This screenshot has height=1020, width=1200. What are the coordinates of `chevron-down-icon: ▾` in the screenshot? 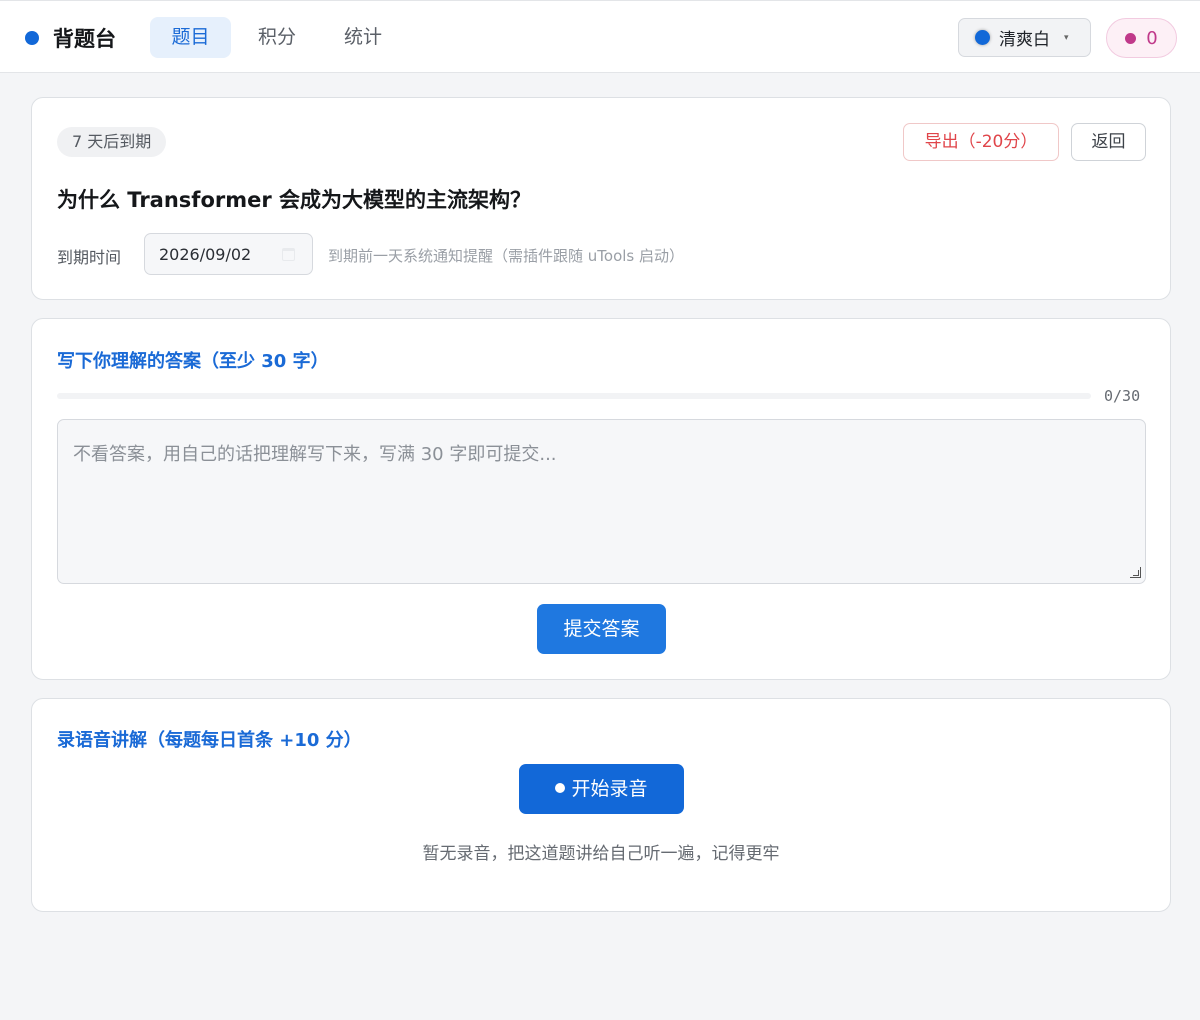 It's located at (1066, 37).